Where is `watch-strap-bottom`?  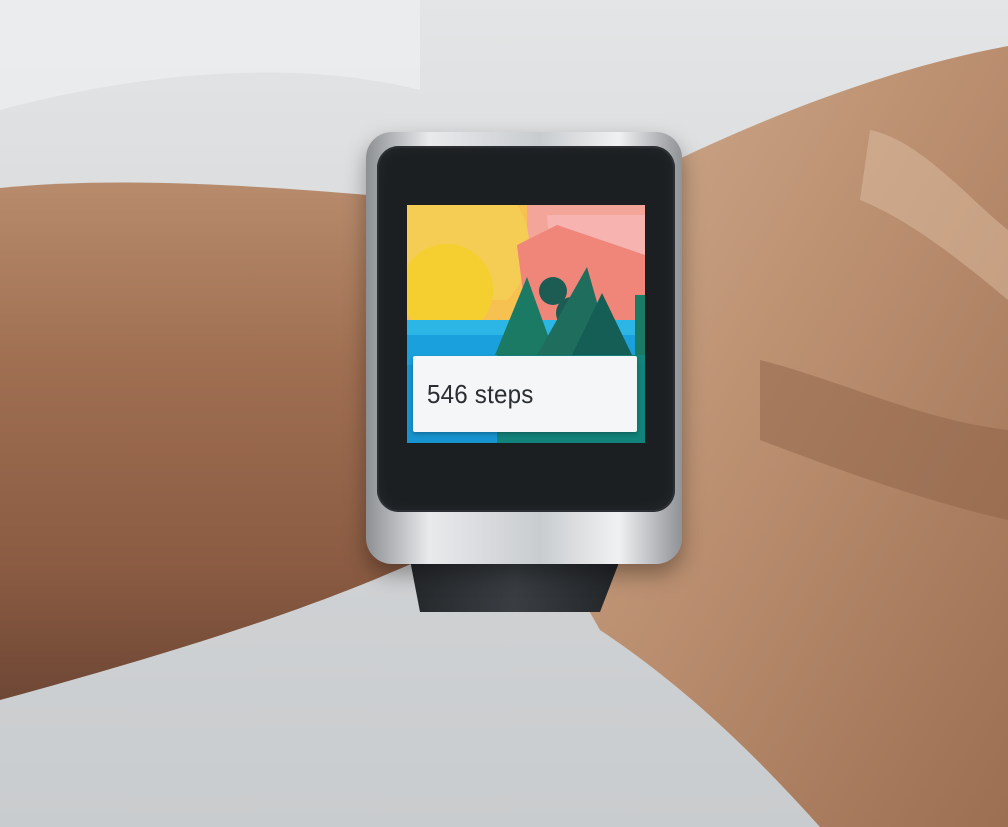
watch-strap-bottom is located at coordinates (515, 586).